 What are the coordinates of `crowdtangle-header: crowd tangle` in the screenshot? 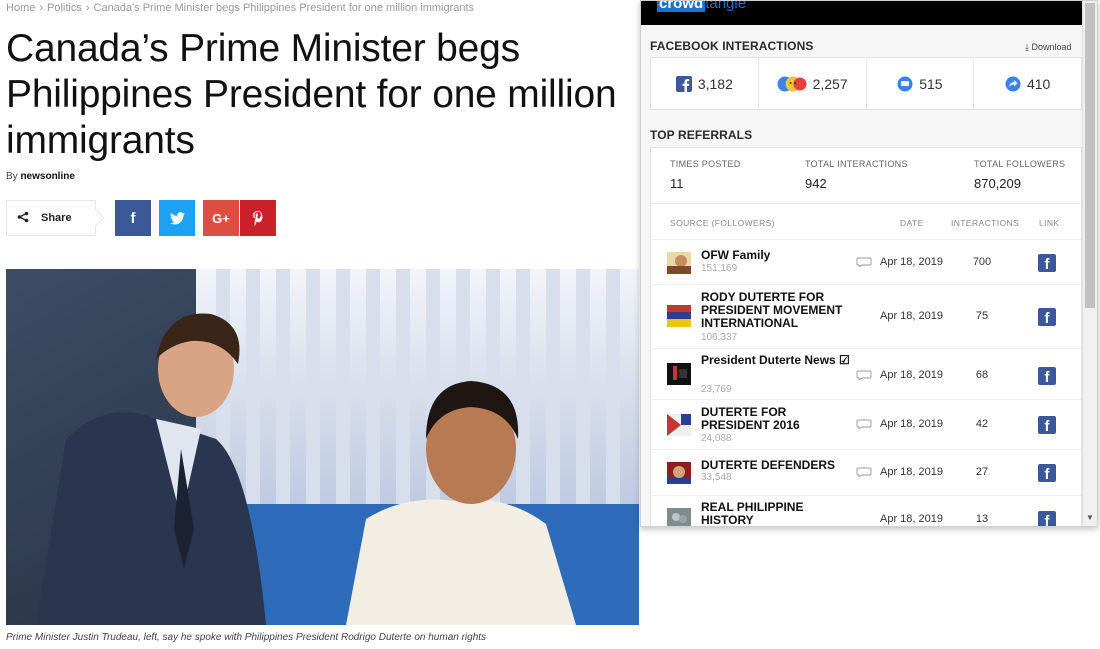 It's located at (862, 13).